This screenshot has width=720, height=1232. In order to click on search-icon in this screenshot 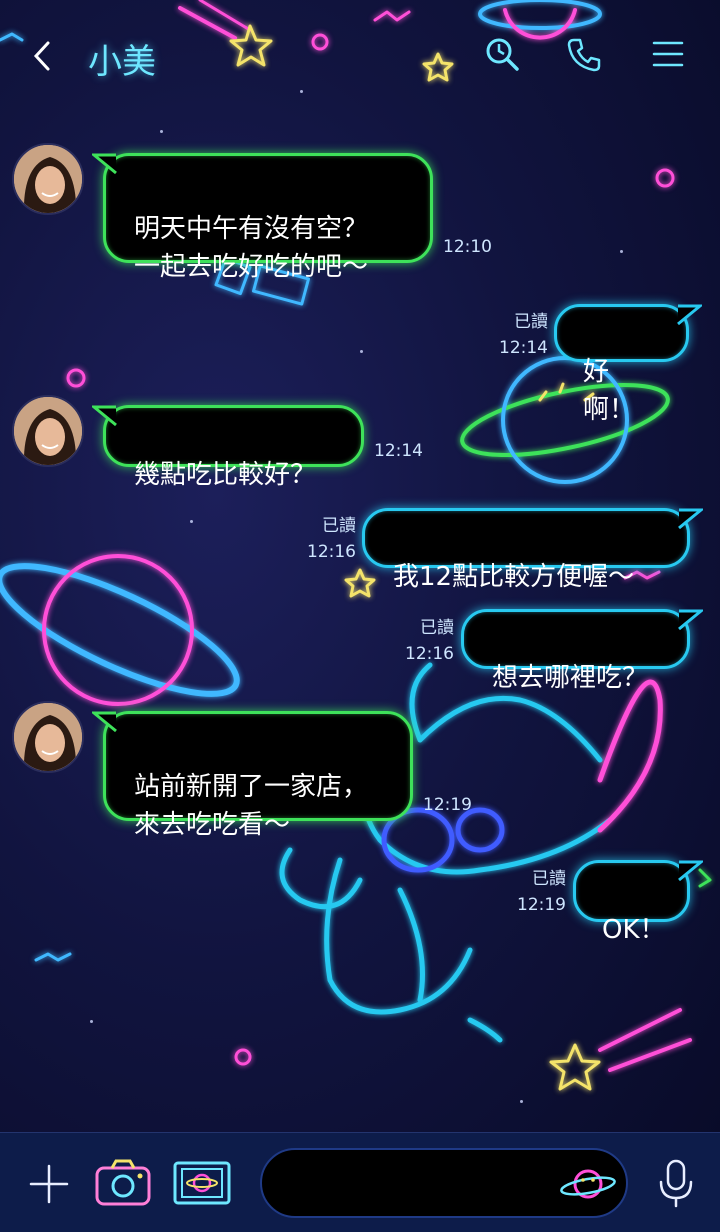, I will do `click(502, 54)`.